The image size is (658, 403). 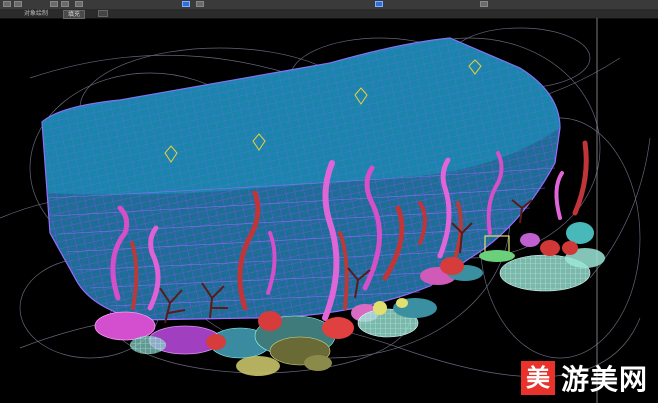 What do you see at coordinates (36, 13) in the screenshot?
I see `object-paint-label: 对象绘制` at bounding box center [36, 13].